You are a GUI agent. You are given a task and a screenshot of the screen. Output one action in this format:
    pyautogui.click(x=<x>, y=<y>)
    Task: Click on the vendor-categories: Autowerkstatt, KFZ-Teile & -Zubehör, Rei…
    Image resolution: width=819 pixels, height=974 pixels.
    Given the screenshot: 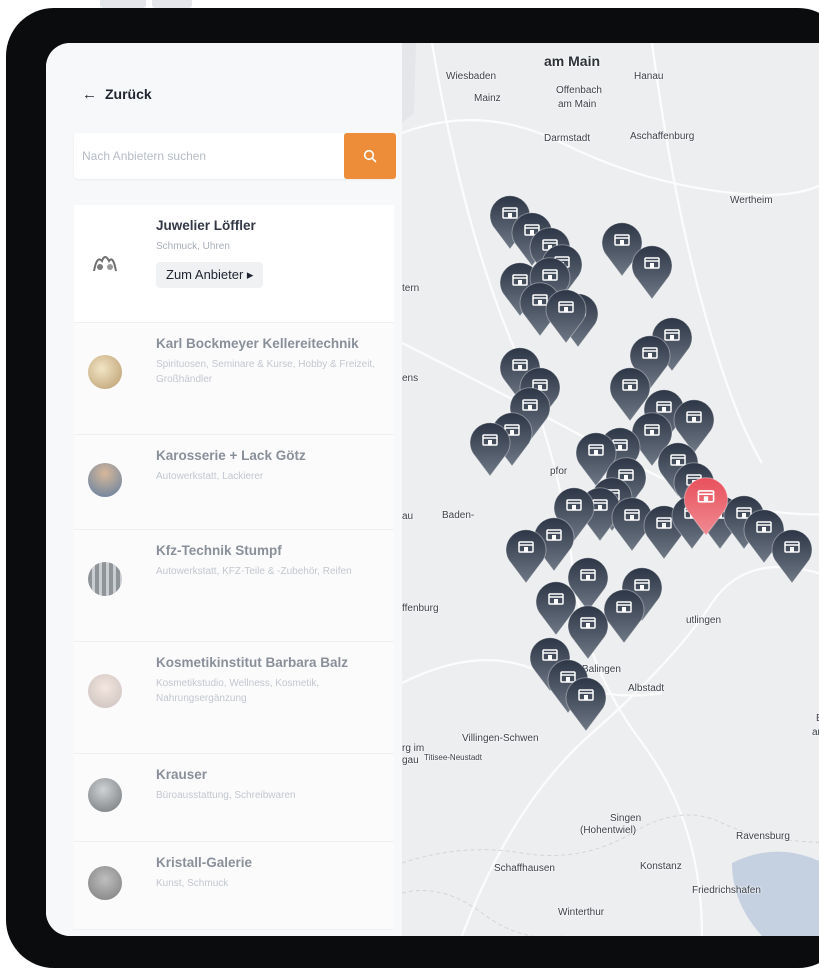 What is the action you would take?
    pyautogui.click(x=254, y=571)
    